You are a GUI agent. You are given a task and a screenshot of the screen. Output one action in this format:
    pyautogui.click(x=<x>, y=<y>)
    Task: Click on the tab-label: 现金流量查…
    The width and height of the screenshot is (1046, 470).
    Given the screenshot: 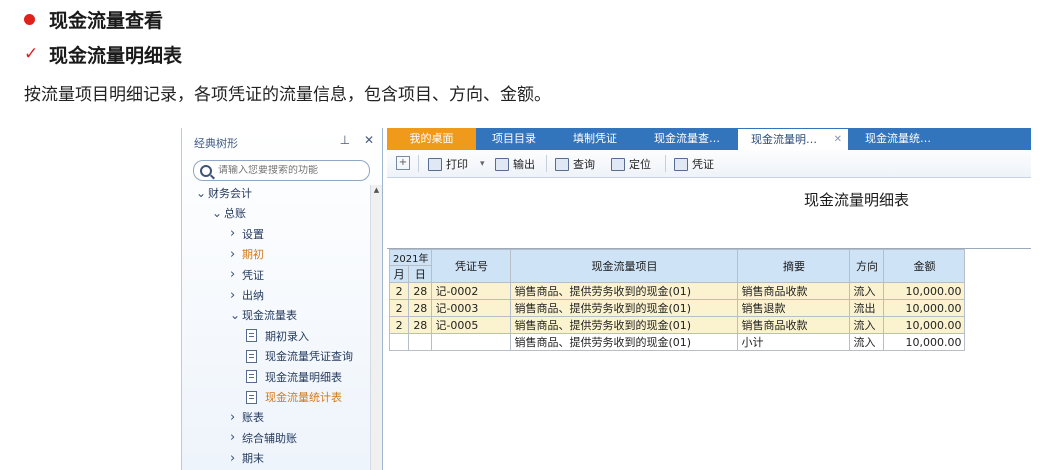 What is the action you would take?
    pyautogui.click(x=687, y=138)
    